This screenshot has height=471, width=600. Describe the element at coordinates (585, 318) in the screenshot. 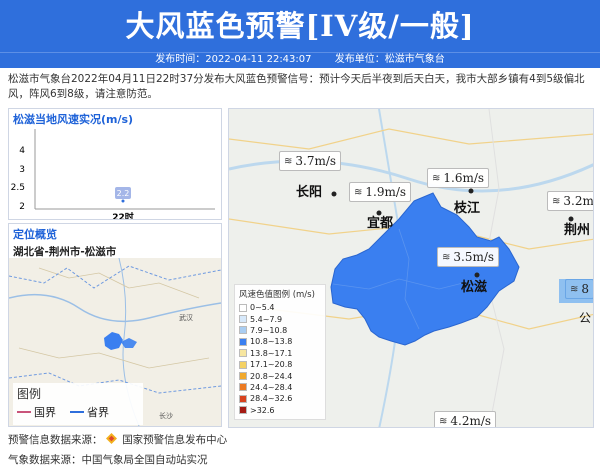

I see `city-label: 公` at that location.